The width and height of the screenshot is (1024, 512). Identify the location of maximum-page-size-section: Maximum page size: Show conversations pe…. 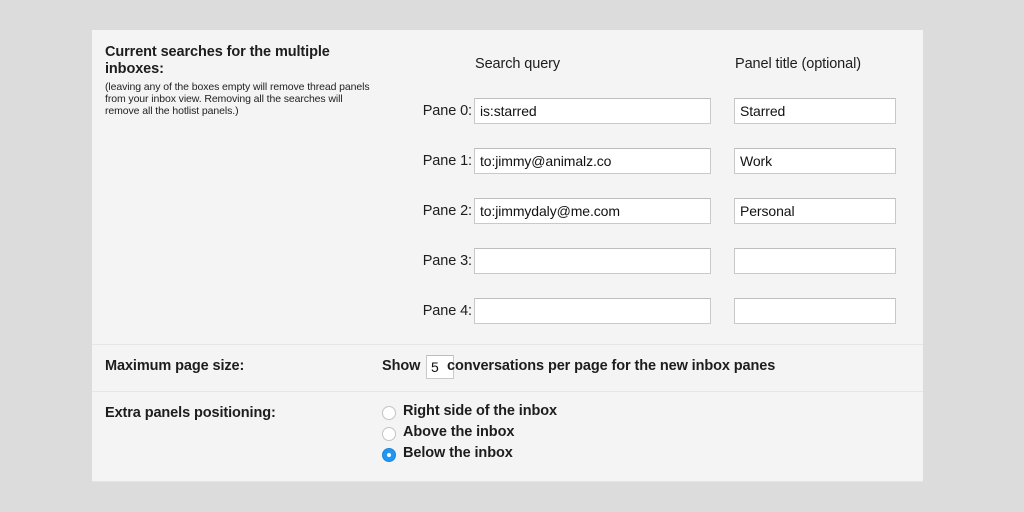
(507, 368).